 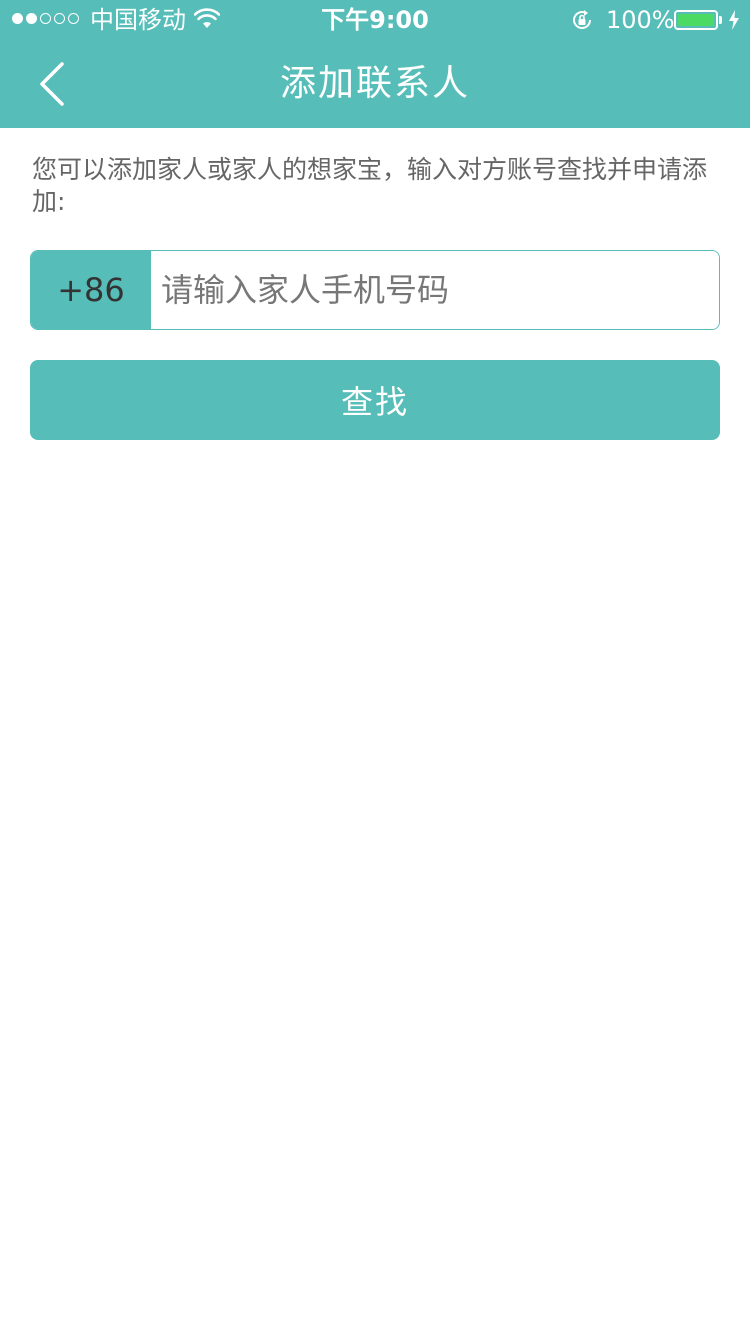 What do you see at coordinates (734, 20) in the screenshot?
I see `charging-icon` at bounding box center [734, 20].